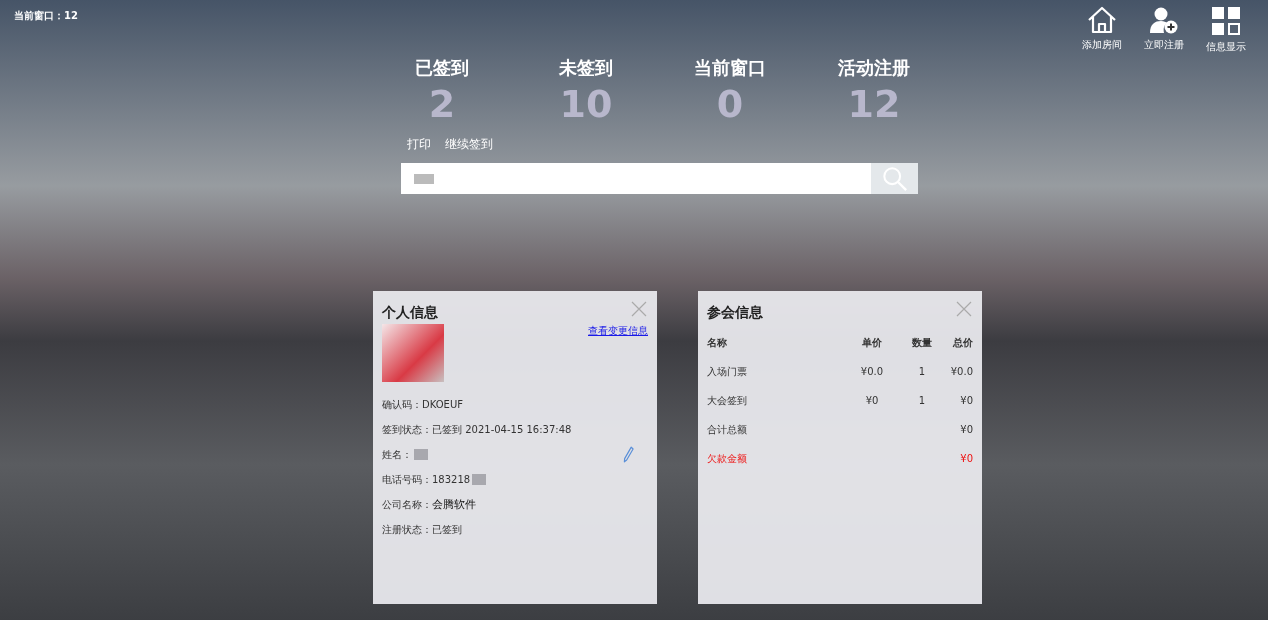  Describe the element at coordinates (46, 16) in the screenshot. I see `current-window-count: 当前窗口：12` at that location.